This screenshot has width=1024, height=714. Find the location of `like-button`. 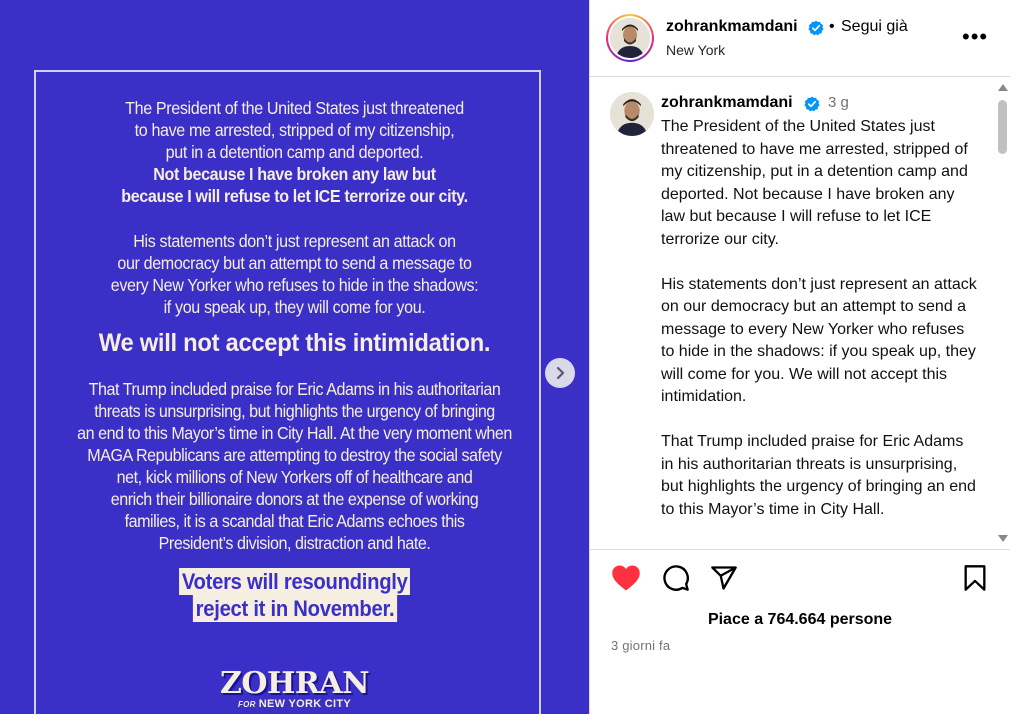

like-button is located at coordinates (626, 578).